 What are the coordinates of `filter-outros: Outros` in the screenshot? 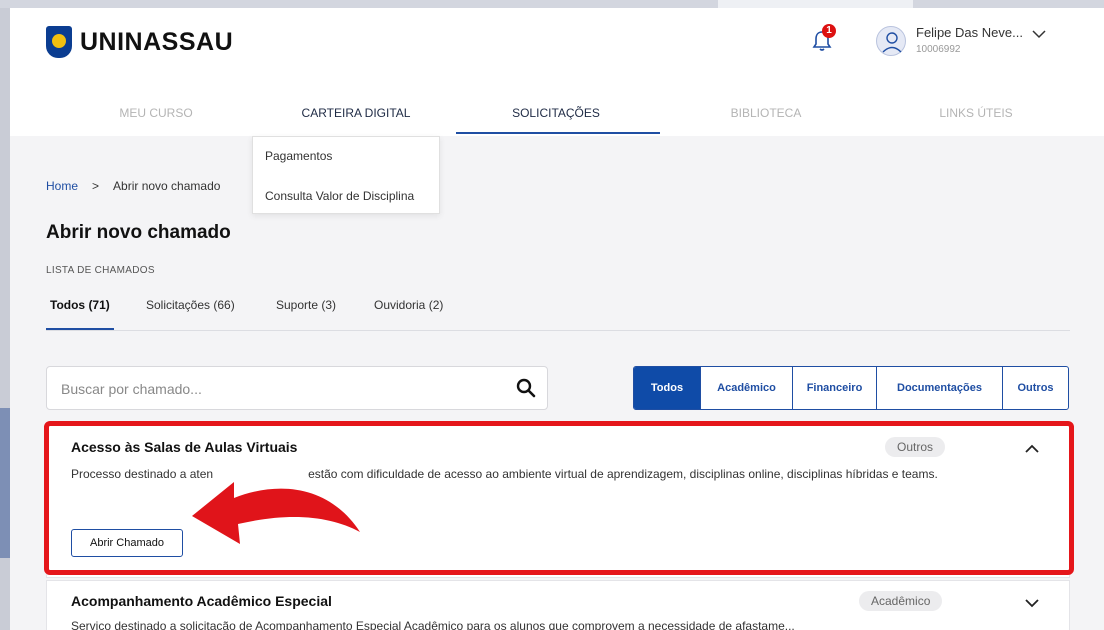 It's located at (1035, 388).